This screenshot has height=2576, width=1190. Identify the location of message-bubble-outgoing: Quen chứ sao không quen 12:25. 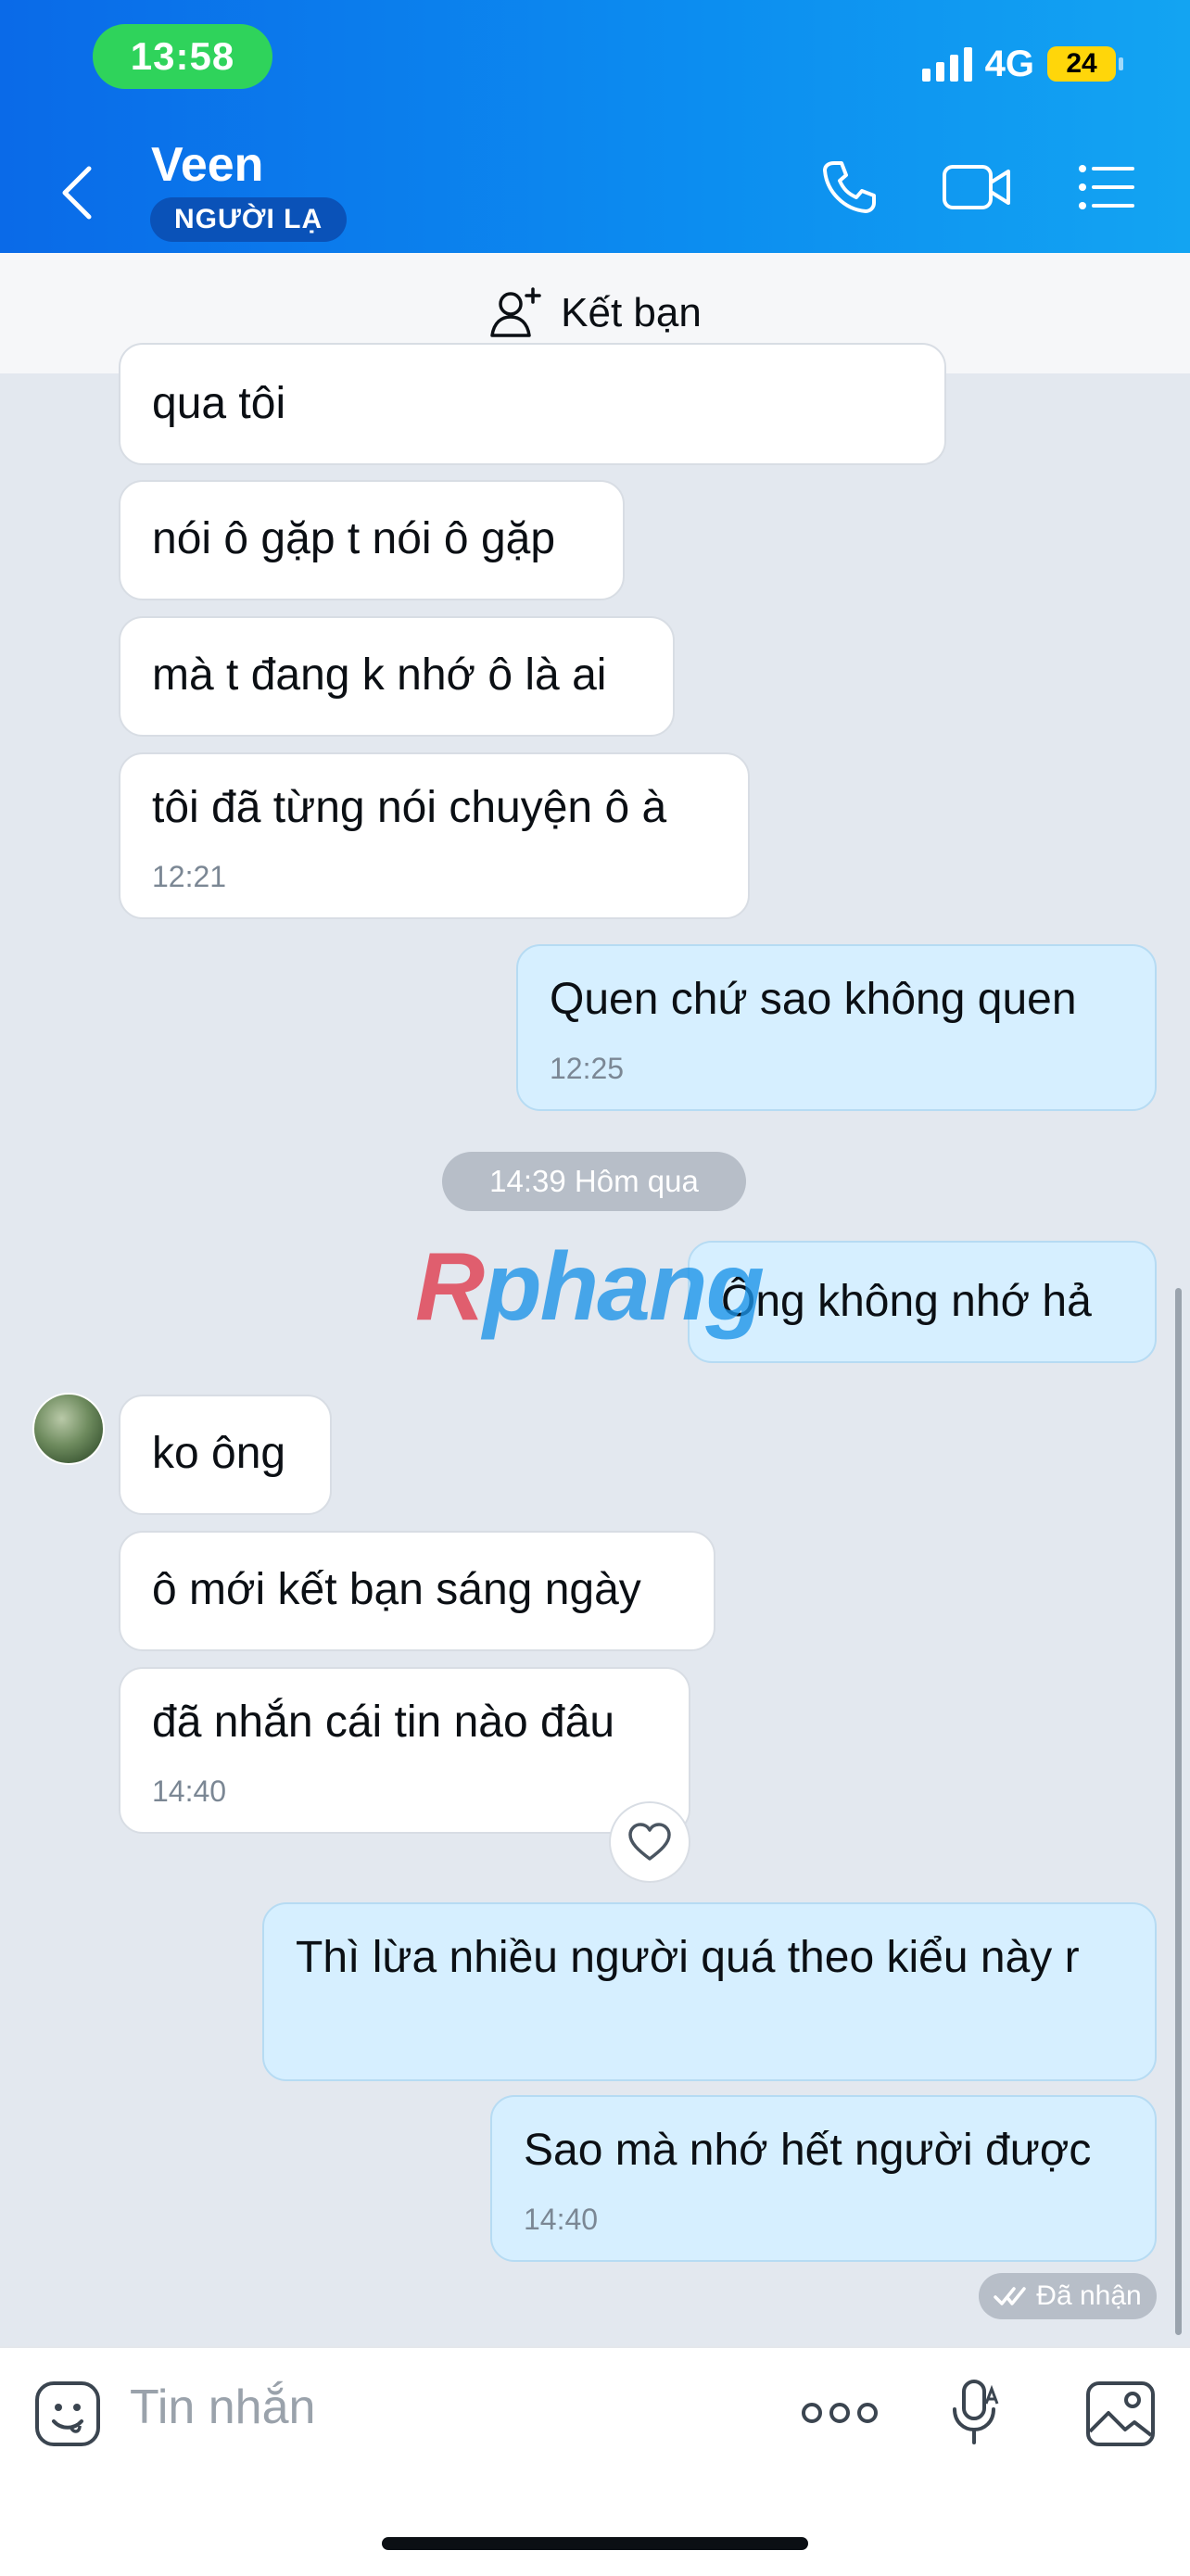
(836, 1027).